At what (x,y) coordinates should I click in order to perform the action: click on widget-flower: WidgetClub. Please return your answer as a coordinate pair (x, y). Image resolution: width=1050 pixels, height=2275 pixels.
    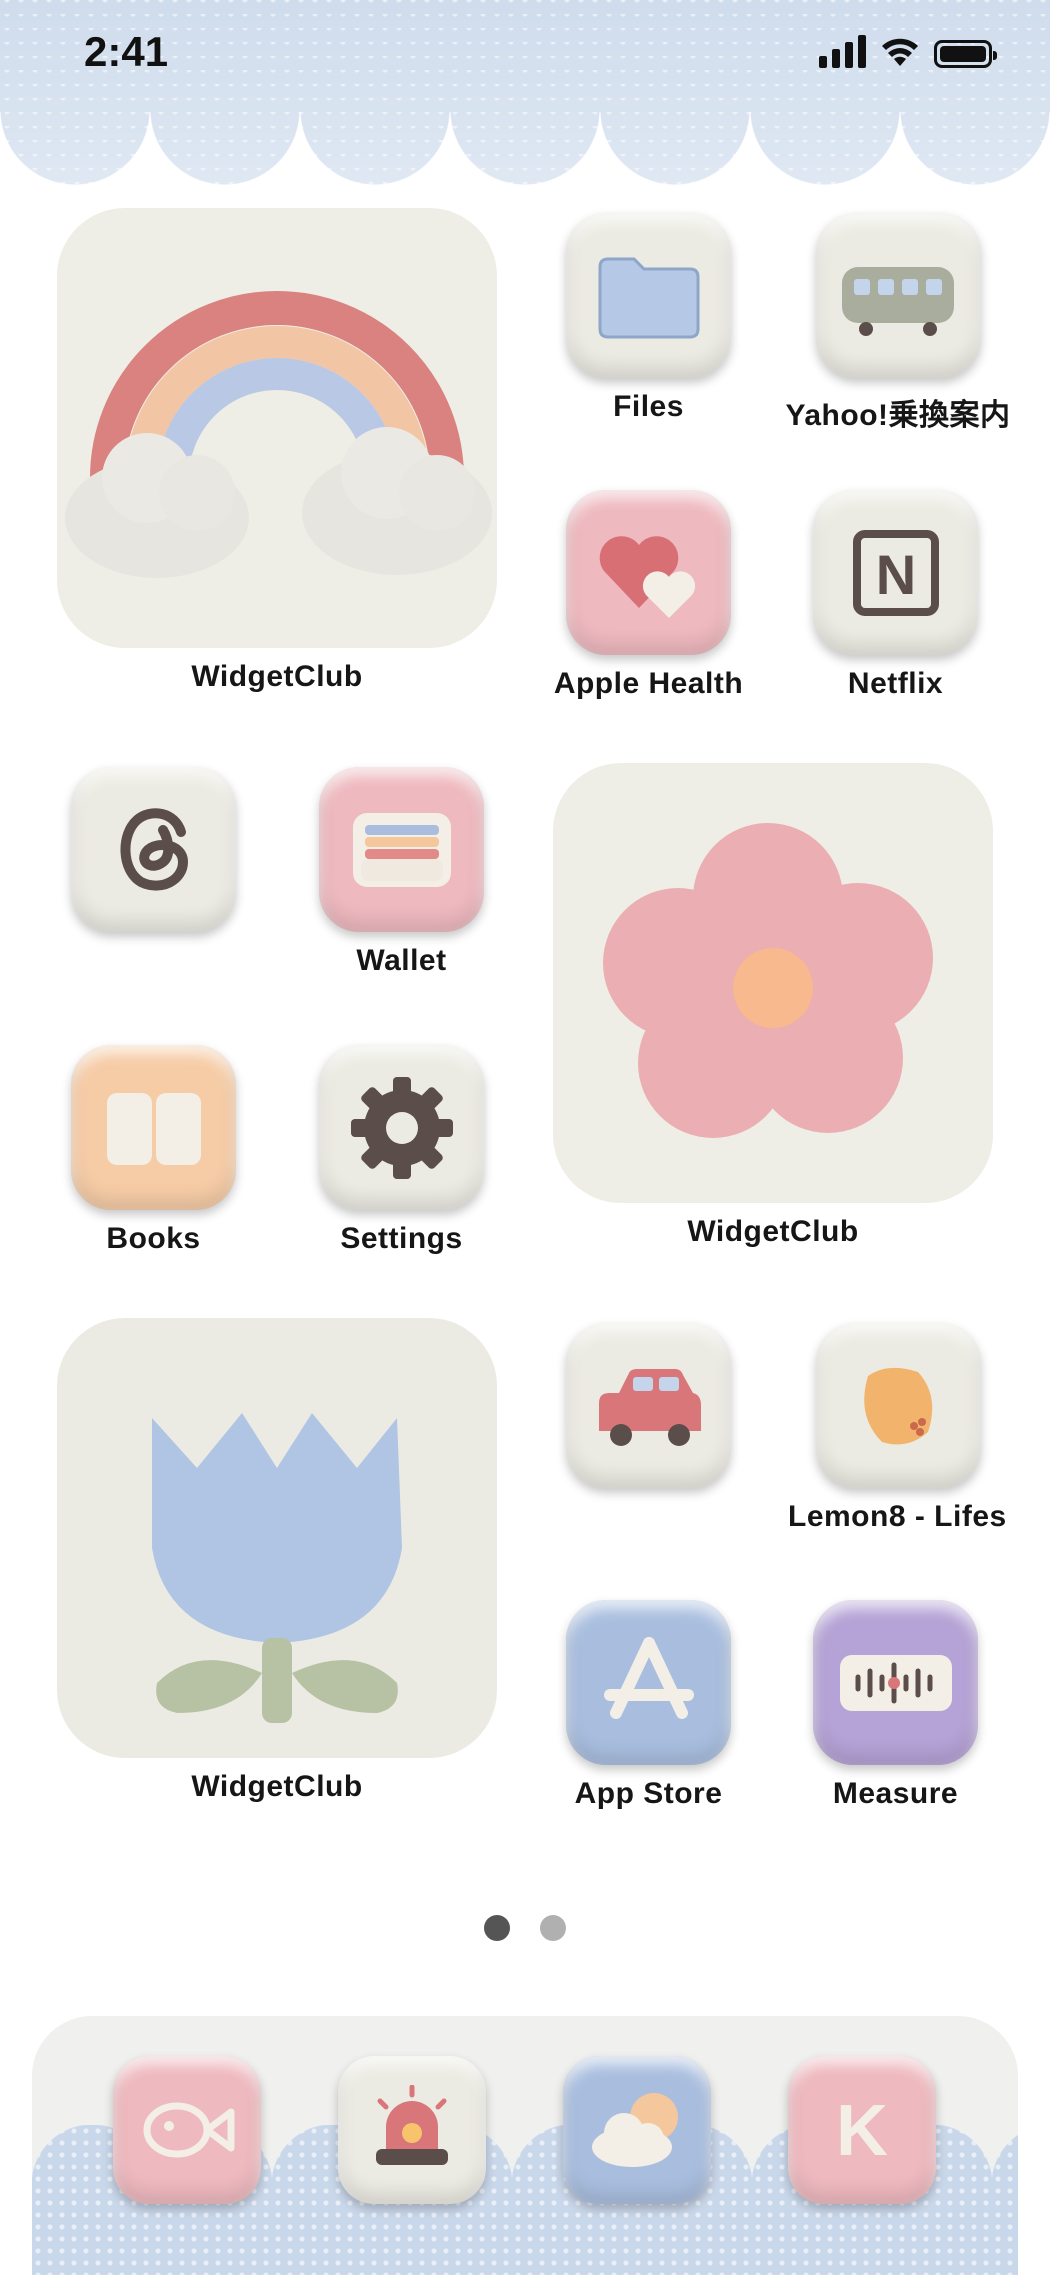
    Looking at the image, I should click on (773, 1006).